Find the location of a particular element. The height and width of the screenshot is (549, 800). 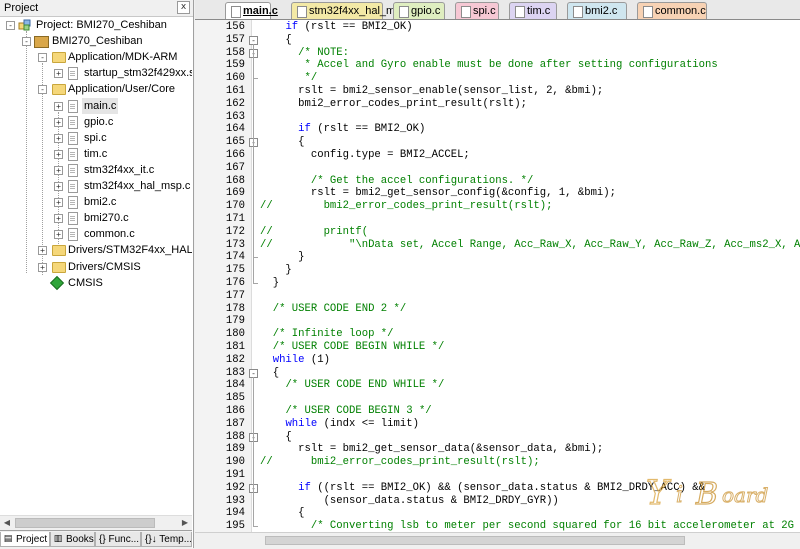

tree-item-label: startup_stm32f429xx.s is located at coordinates (138, 73).